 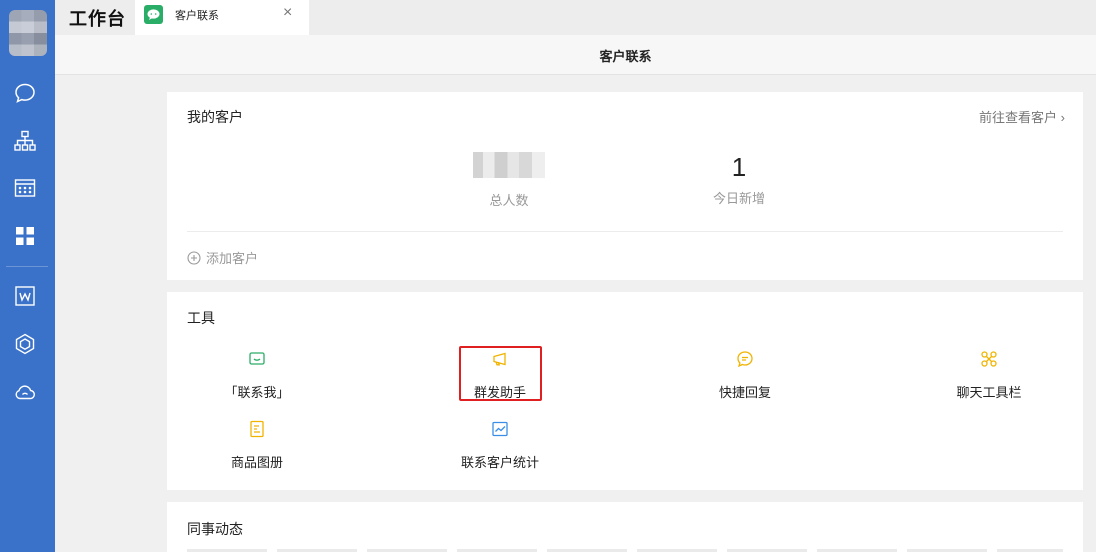 What do you see at coordinates (257, 429) in the screenshot?
I see `product-album-icon` at bounding box center [257, 429].